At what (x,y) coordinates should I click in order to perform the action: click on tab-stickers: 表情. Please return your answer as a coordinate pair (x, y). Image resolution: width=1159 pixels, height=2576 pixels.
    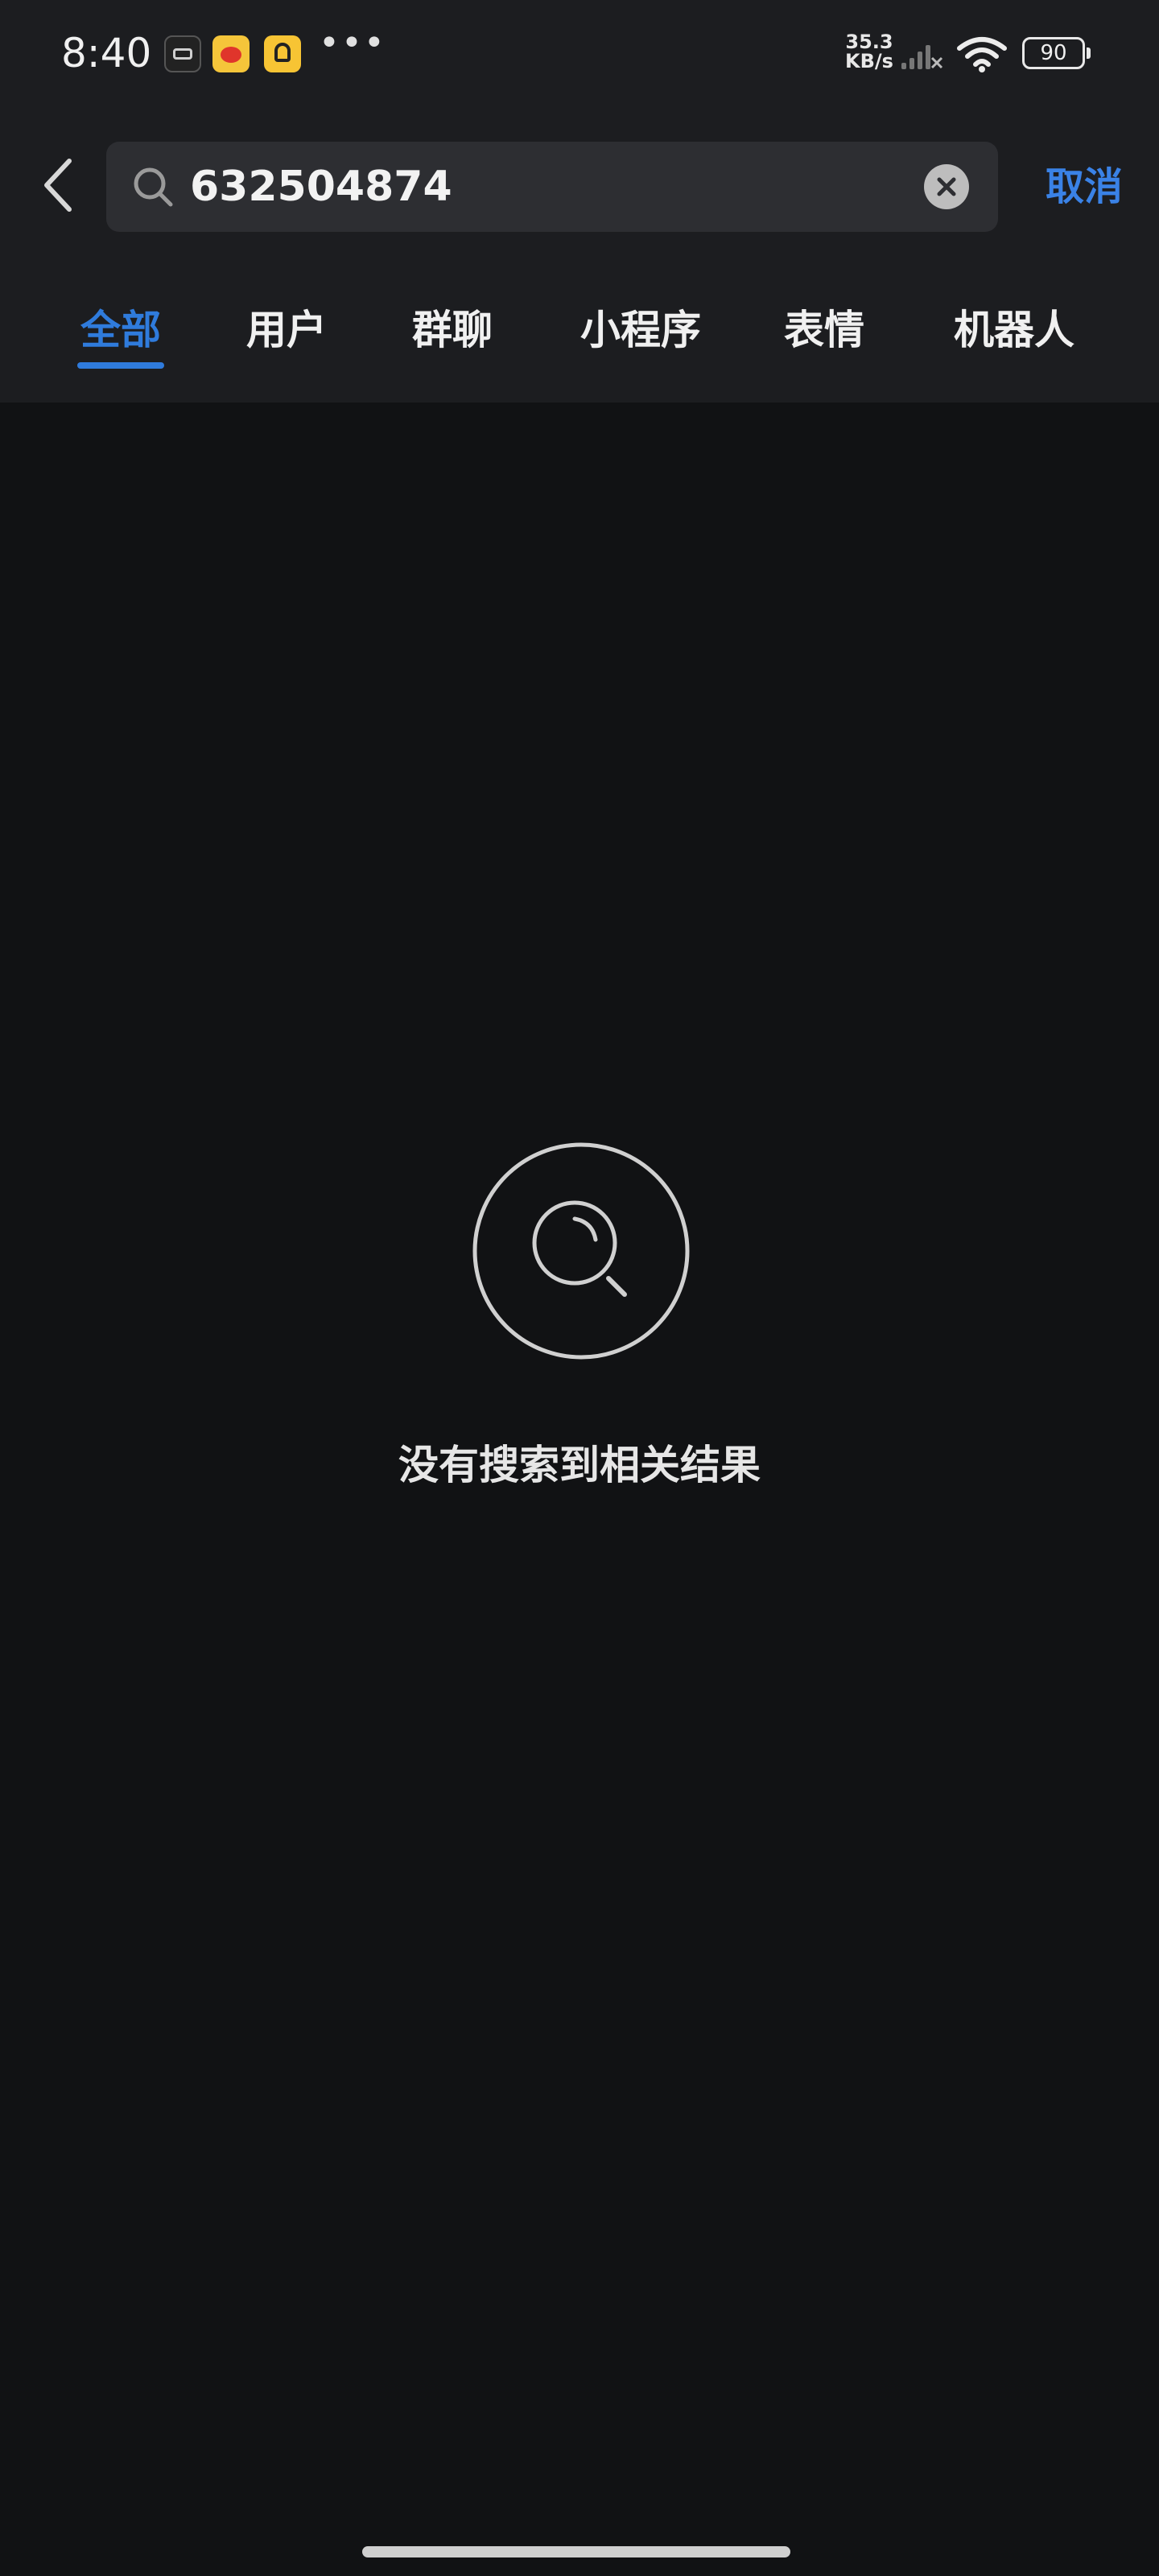
    Looking at the image, I should click on (824, 330).